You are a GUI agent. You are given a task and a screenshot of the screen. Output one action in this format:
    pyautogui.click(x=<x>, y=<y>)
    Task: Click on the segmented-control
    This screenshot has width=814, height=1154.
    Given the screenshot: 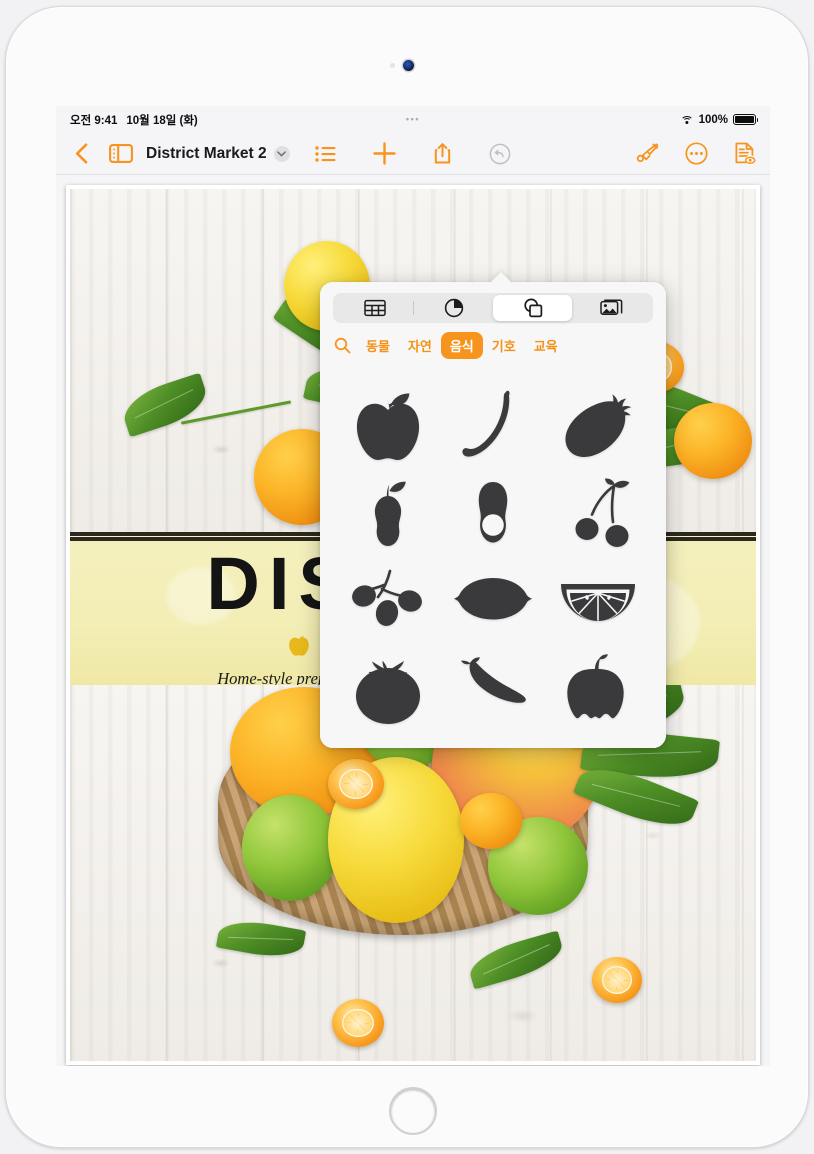 What is the action you would take?
    pyautogui.click(x=493, y=308)
    